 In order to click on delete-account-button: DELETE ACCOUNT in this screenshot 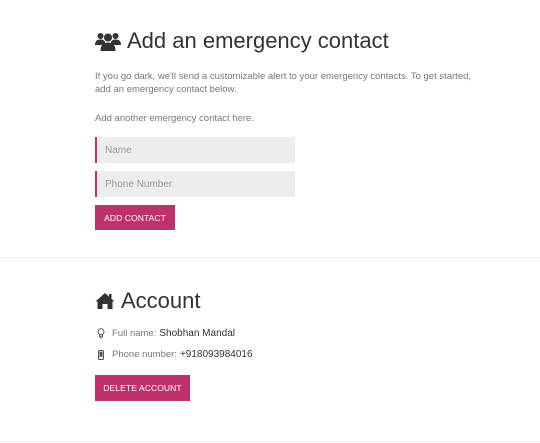, I will do `click(142, 388)`.